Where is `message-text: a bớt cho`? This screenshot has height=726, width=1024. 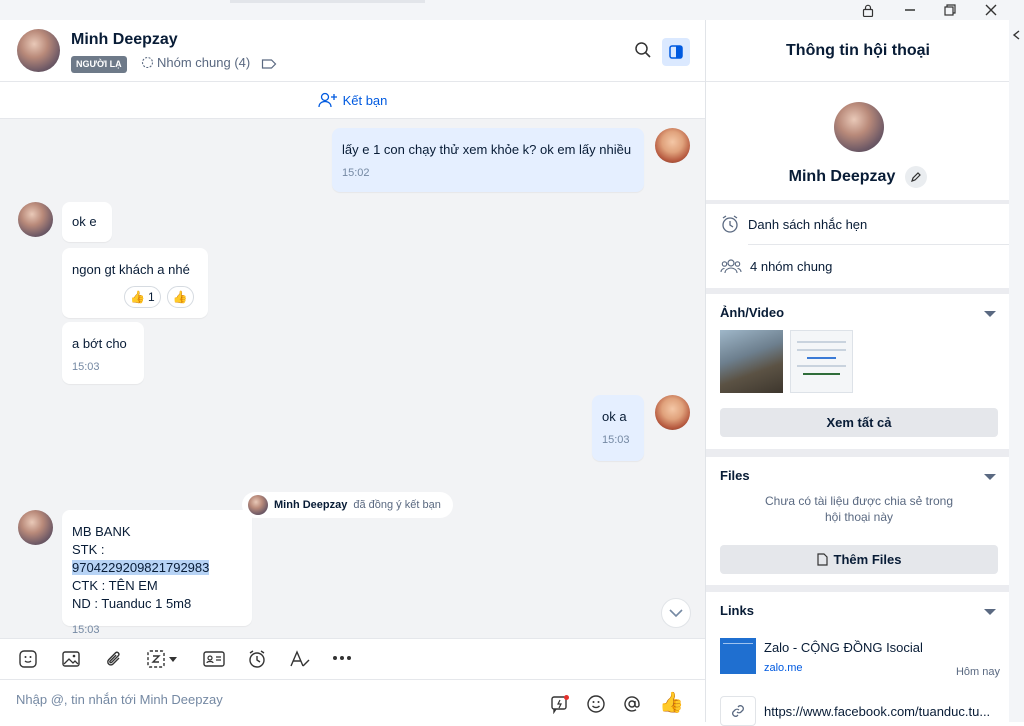 message-text: a bớt cho is located at coordinates (99, 343).